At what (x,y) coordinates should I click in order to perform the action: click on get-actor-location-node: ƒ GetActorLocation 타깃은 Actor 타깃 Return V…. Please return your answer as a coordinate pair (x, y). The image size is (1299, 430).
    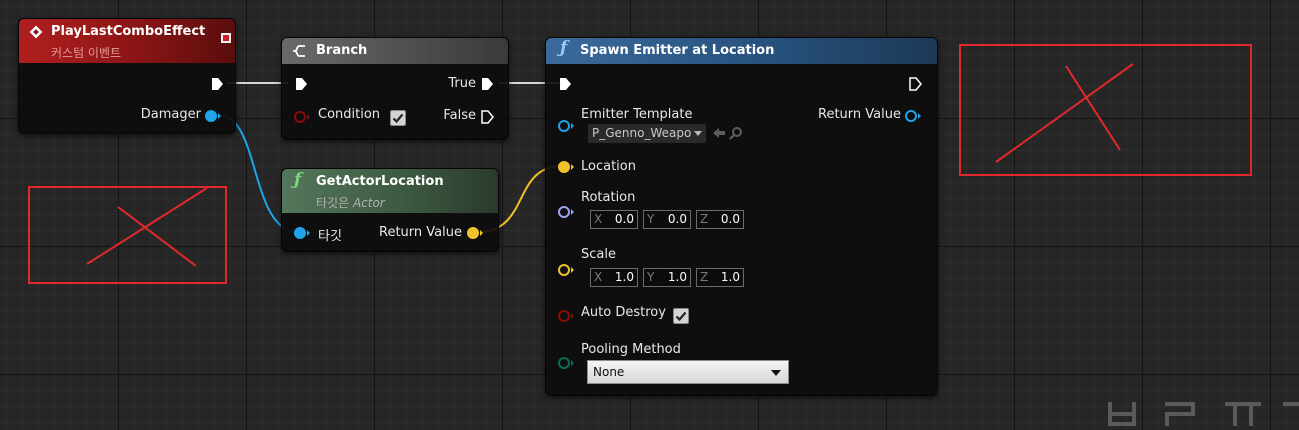
    Looking at the image, I should click on (390, 210).